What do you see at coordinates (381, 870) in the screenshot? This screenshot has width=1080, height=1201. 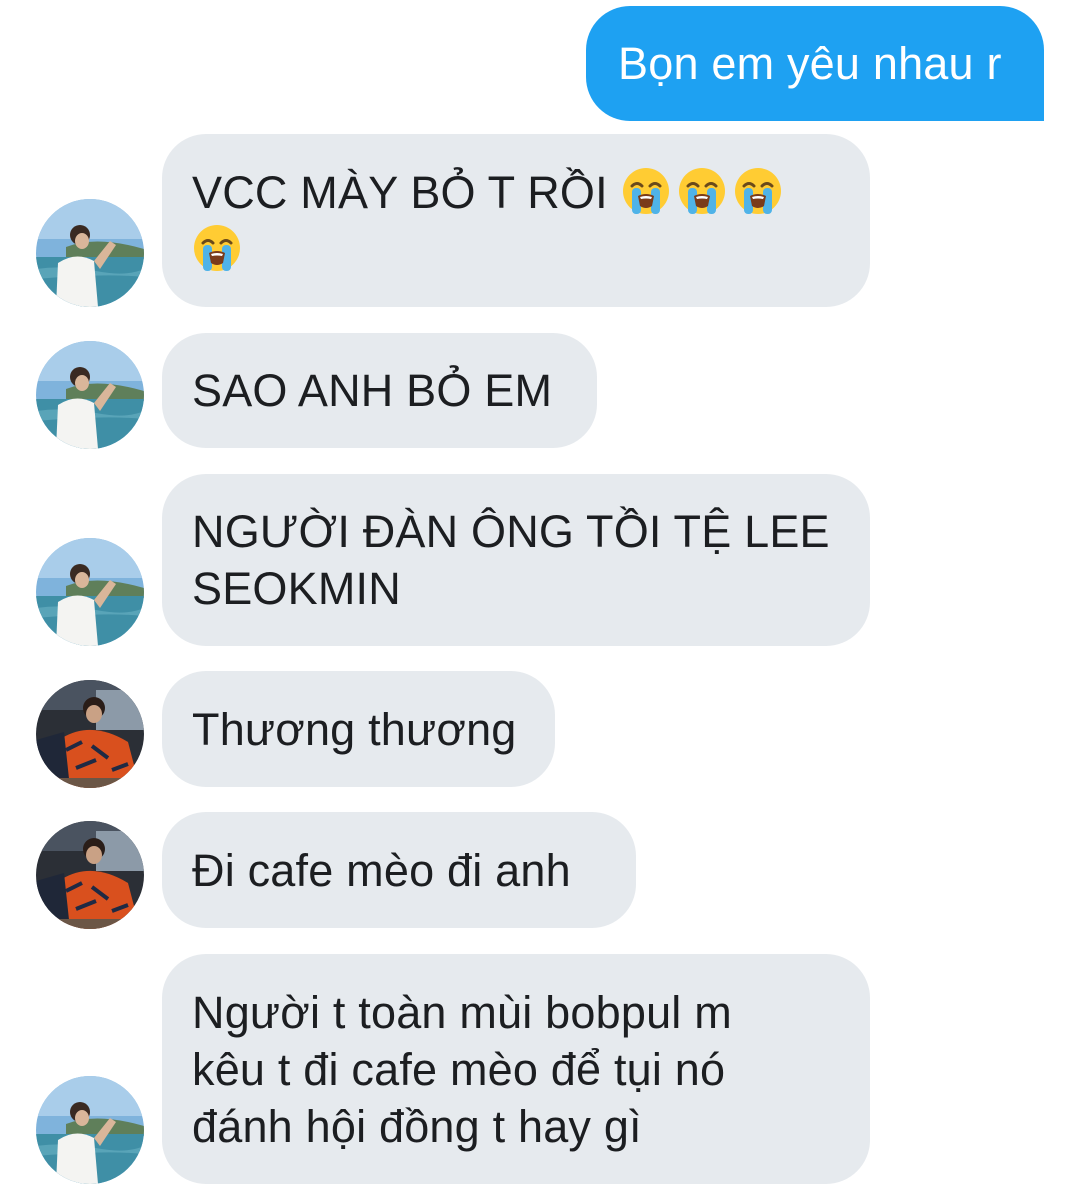 I see `message-text: Đi cafe mèo đi anh` at bounding box center [381, 870].